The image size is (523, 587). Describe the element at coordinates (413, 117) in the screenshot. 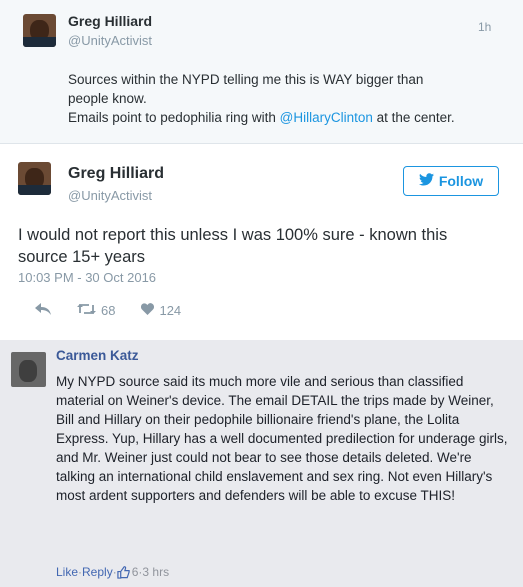

I see `tweet-text-fragment: at the center.` at that location.